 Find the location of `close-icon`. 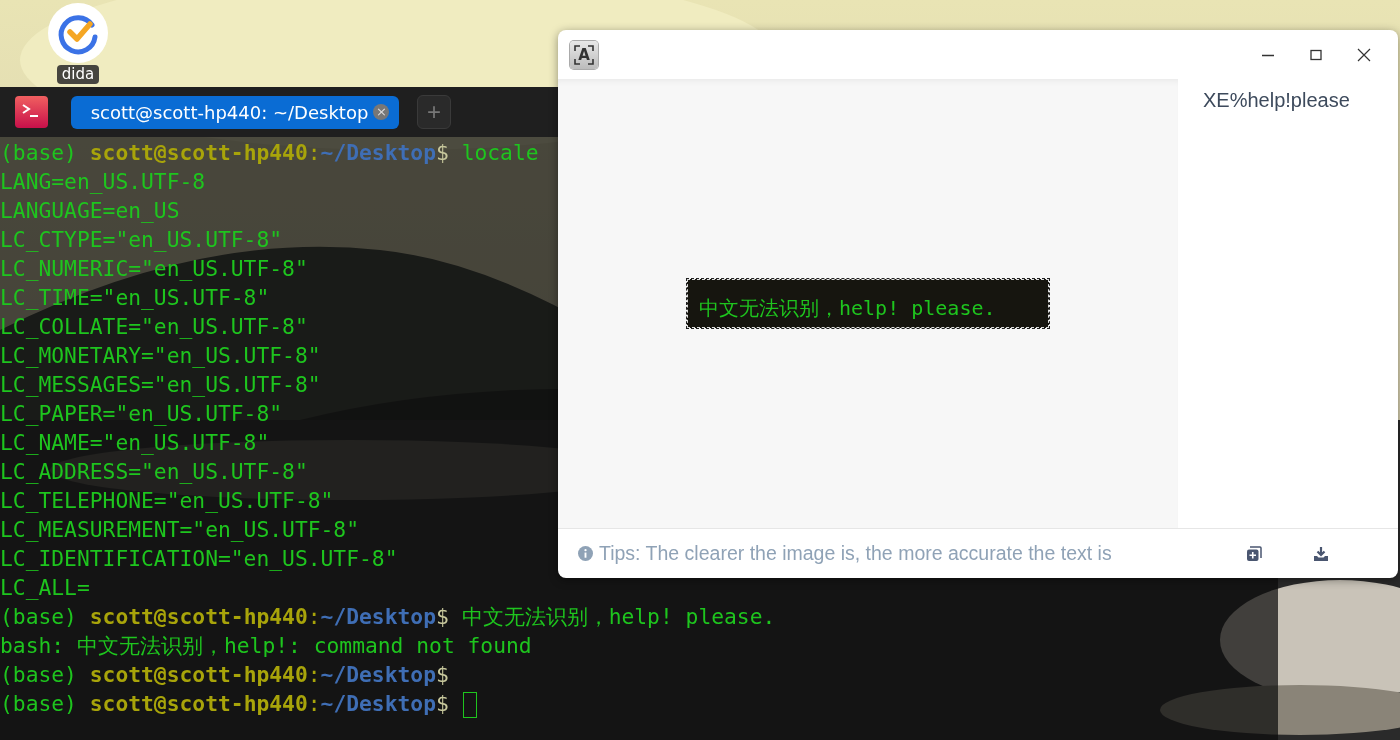

close-icon is located at coordinates (1364, 54).